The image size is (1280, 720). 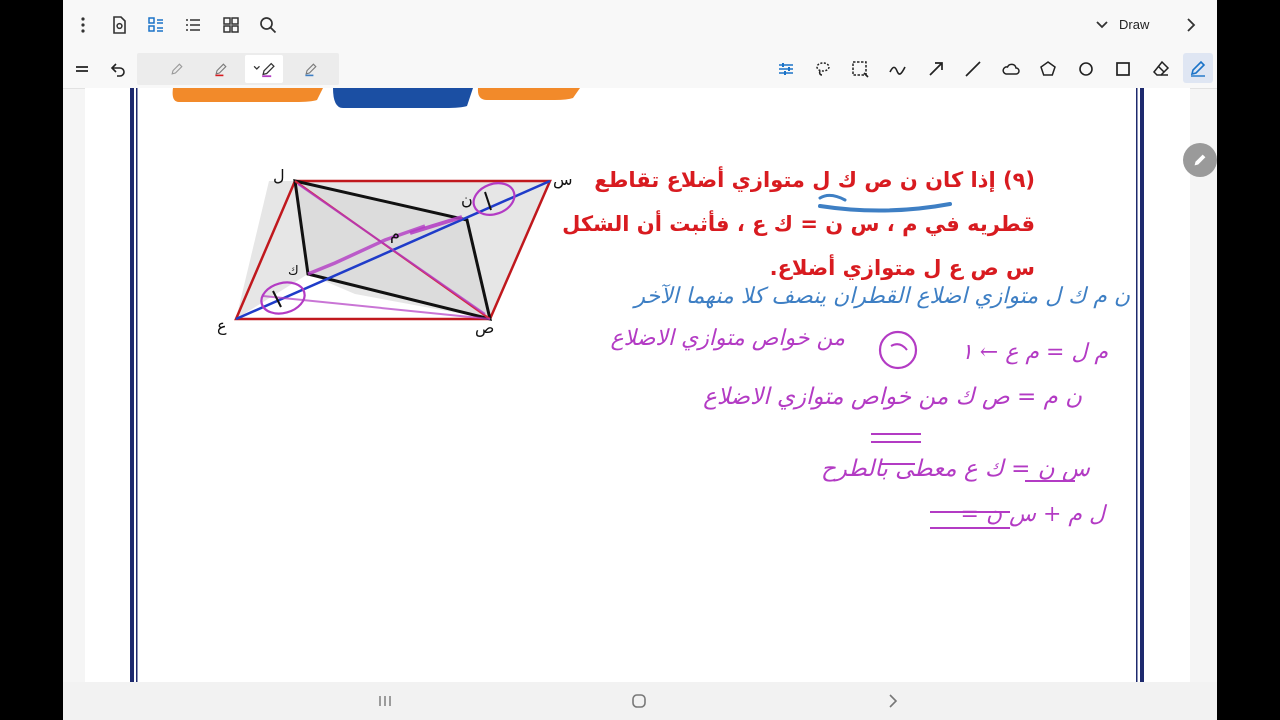 I want to click on cloud-shape-icon, so click(x=1011, y=69).